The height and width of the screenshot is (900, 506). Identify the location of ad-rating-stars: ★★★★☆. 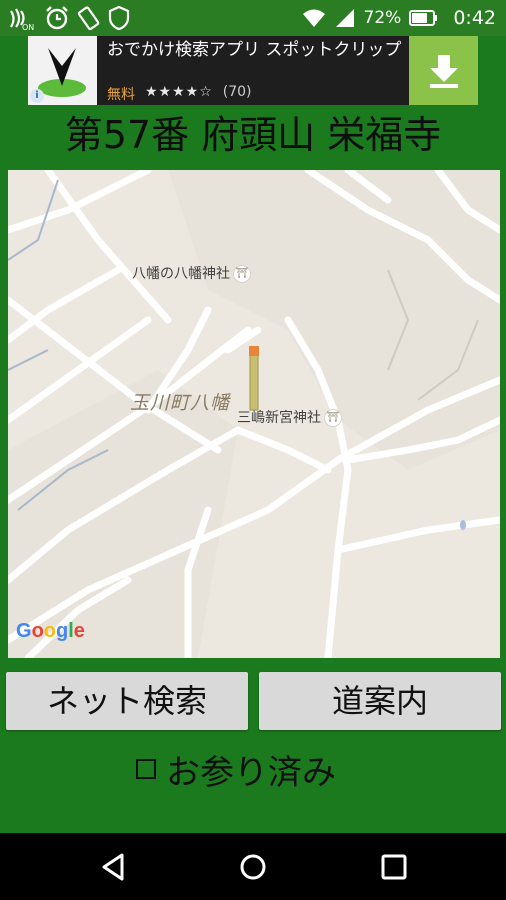
(179, 92).